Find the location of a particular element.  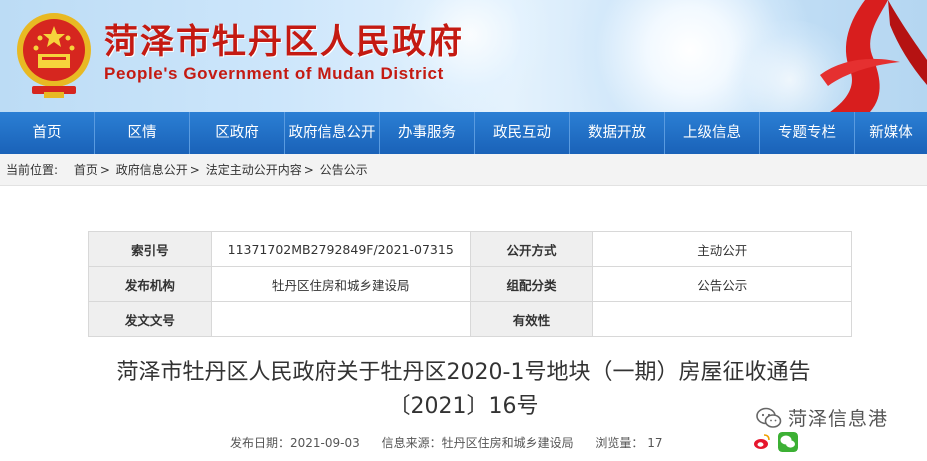

national-emblem-icon is located at coordinates (54, 55).